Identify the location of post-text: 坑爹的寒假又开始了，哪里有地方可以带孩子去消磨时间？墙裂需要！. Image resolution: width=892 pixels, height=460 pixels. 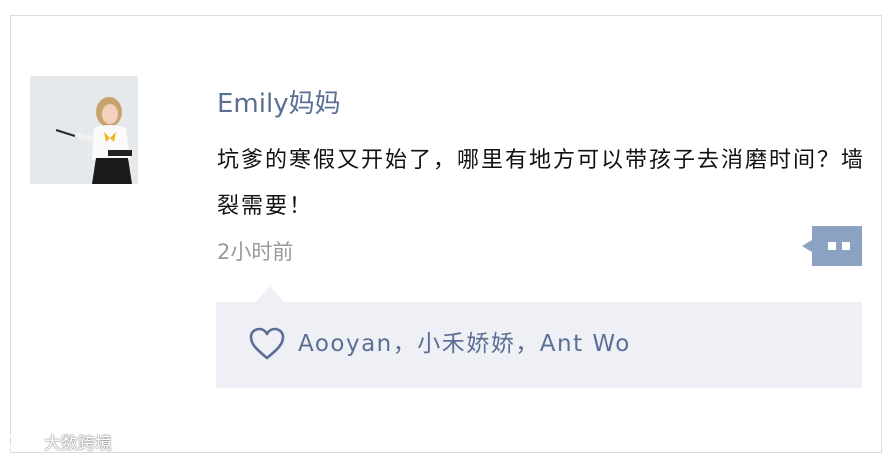
(541, 183).